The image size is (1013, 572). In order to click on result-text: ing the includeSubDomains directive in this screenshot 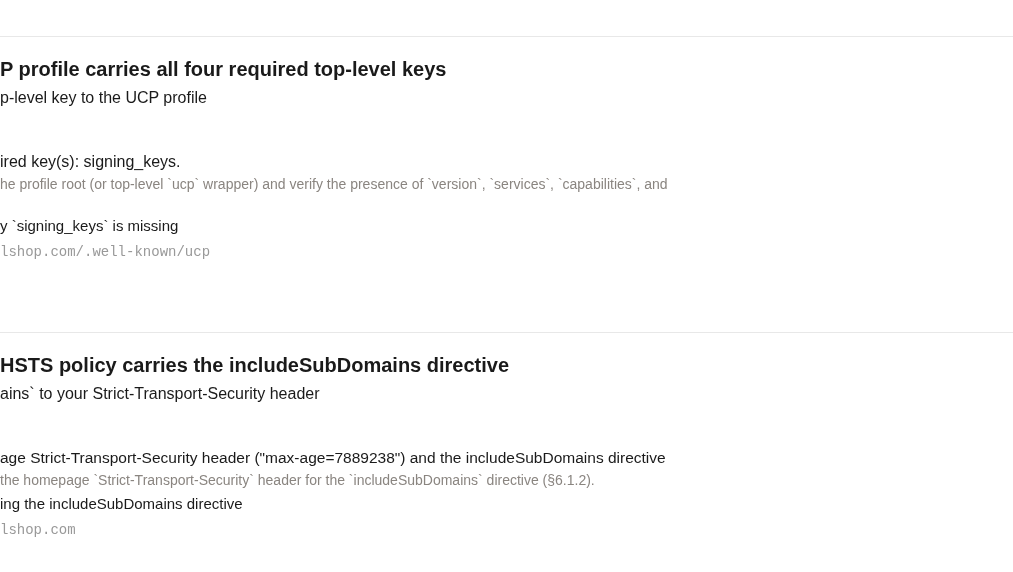, I will do `click(122, 504)`.